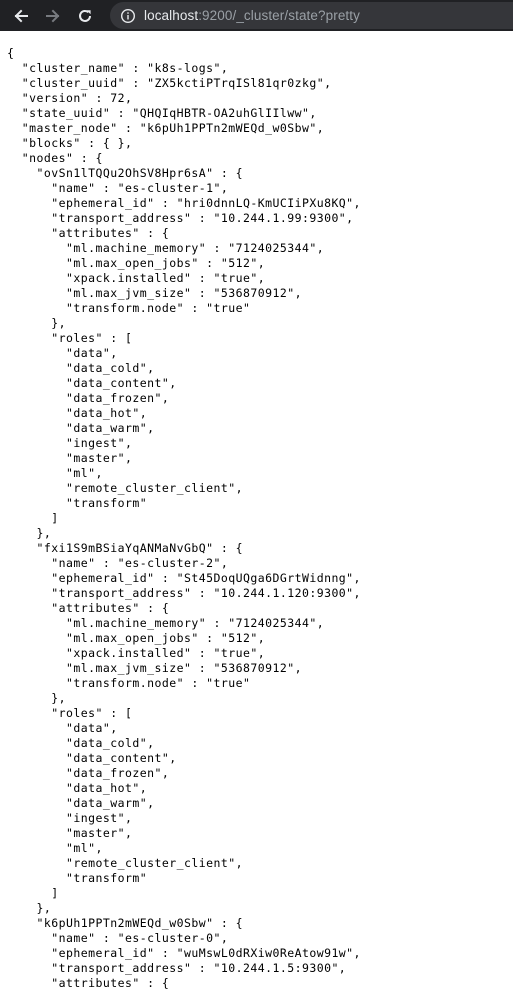 The width and height of the screenshot is (513, 993). Describe the element at coordinates (279, 15) in the screenshot. I see `url-path: :9200/_cluster/state?pretty` at that location.